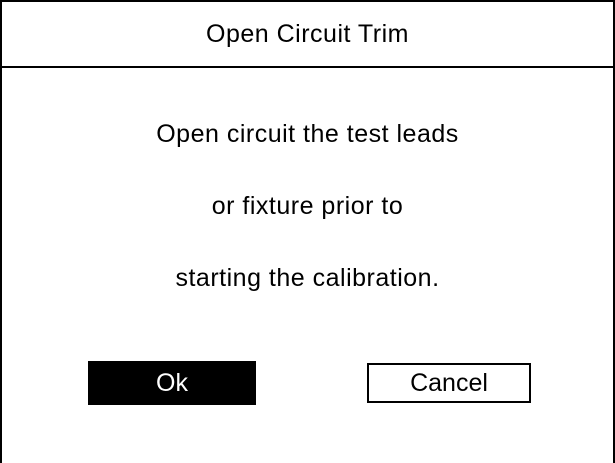 Image resolution: width=615 pixels, height=463 pixels. What do you see at coordinates (307, 278) in the screenshot?
I see `message-line-3: starting the calibration.` at bounding box center [307, 278].